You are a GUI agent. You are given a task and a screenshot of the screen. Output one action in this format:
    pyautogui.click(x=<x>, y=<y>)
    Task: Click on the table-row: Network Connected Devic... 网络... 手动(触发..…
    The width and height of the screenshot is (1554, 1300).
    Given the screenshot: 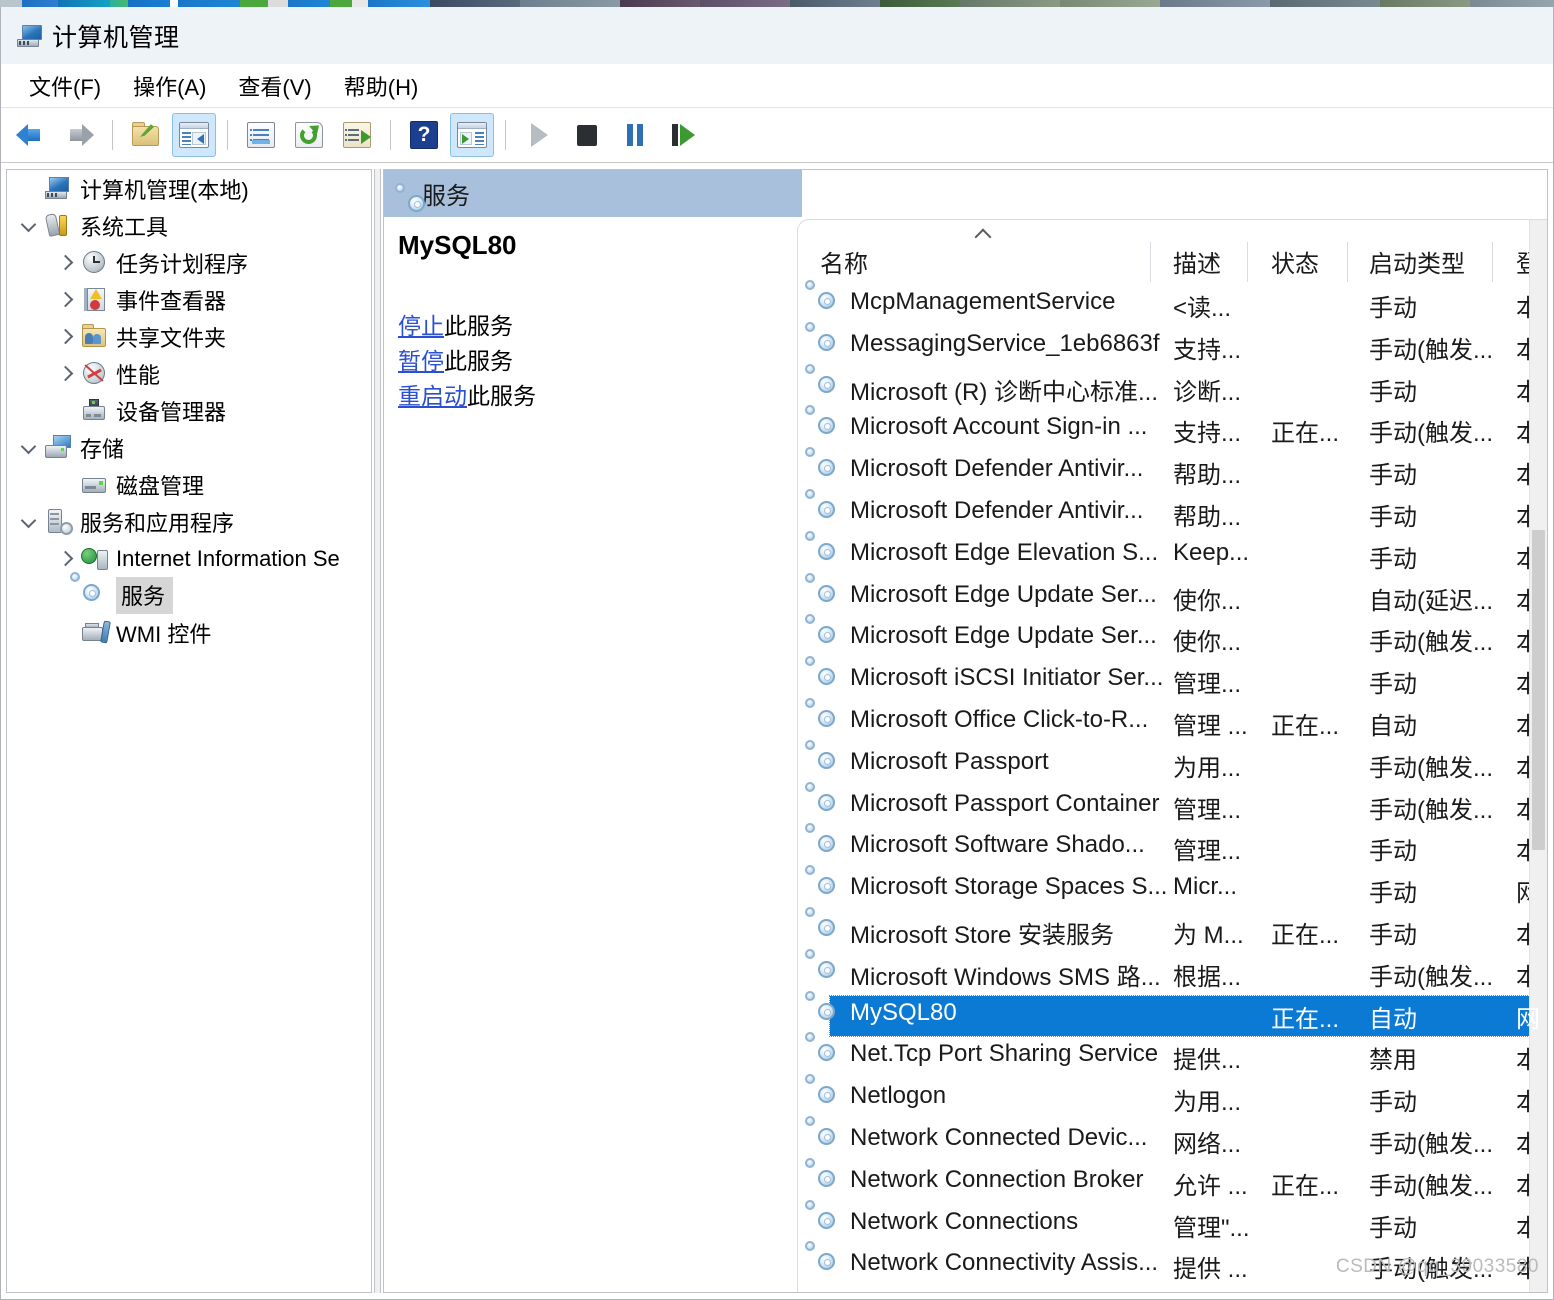 What is the action you would take?
    pyautogui.click(x=1172, y=1138)
    